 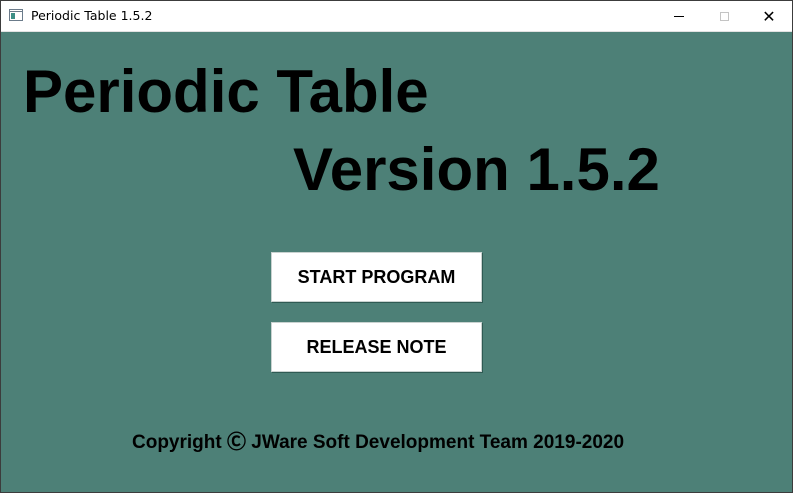 I want to click on minimize-button, so click(x=679, y=16).